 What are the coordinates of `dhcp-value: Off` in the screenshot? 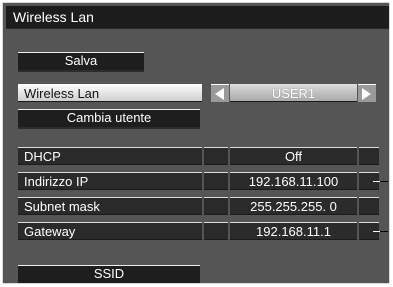 It's located at (293, 156).